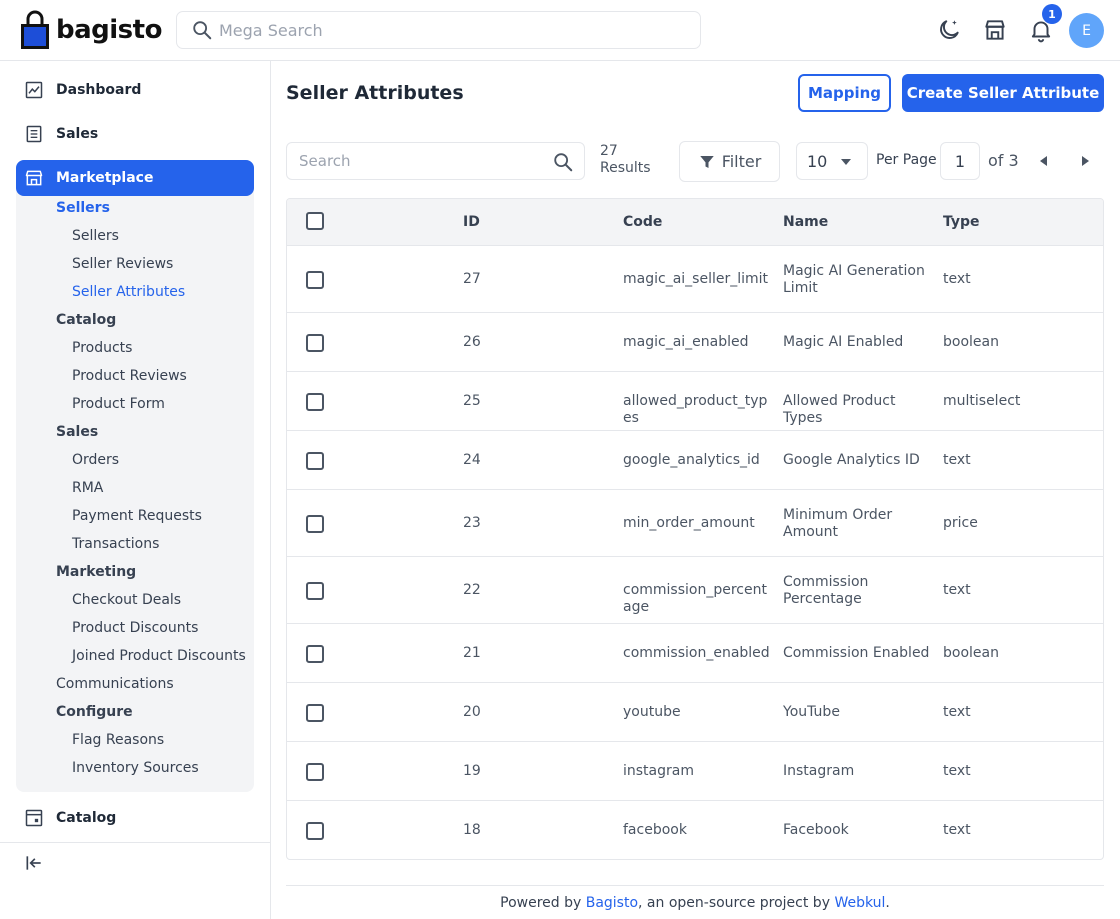 This screenshot has height=919, width=1120. Describe the element at coordinates (859, 903) in the screenshot. I see `webkul-link: Webkul` at that location.